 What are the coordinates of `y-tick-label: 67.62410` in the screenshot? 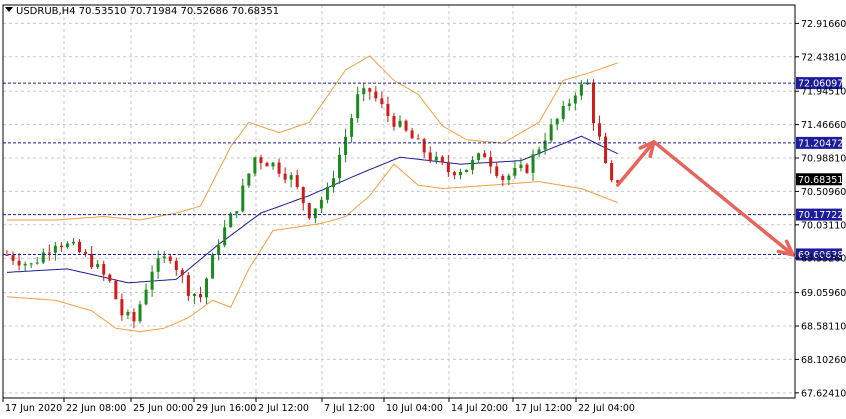 It's located at (823, 393).